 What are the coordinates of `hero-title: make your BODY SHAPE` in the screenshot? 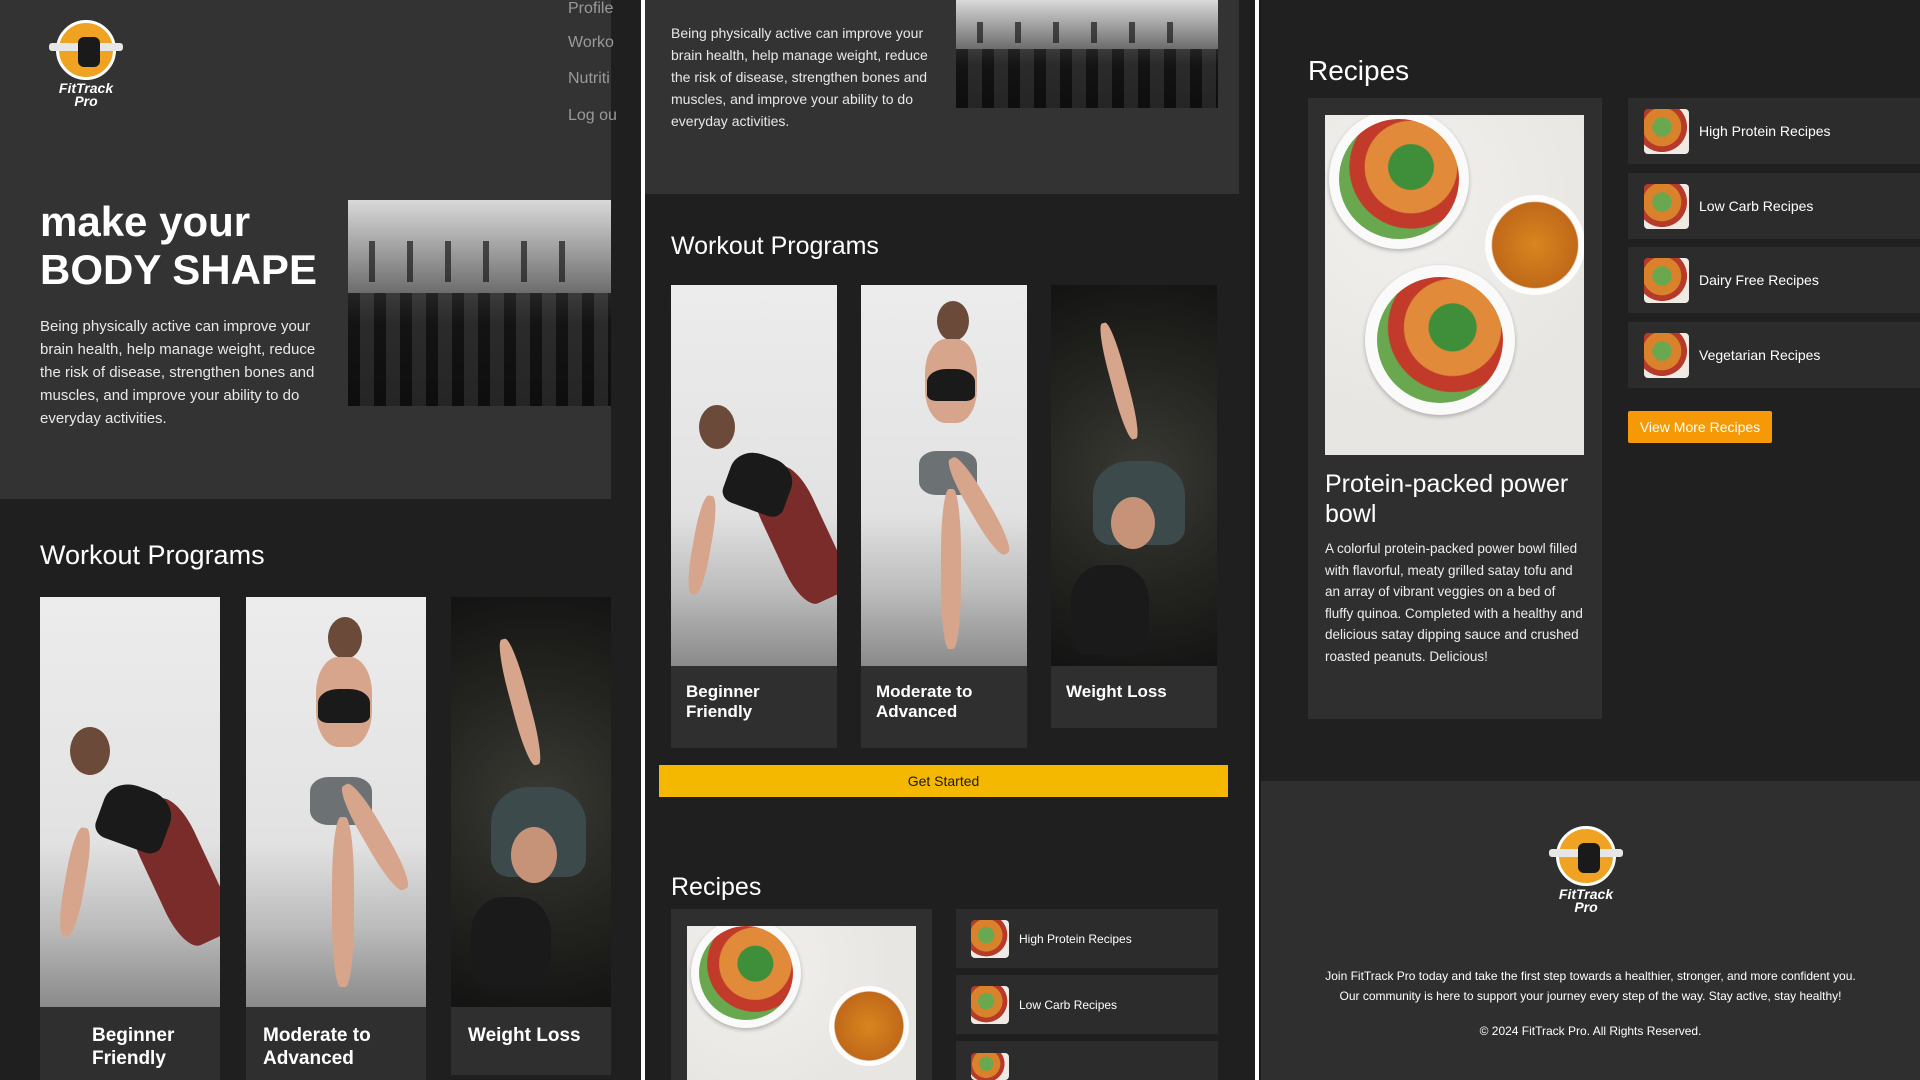 It's located at (178, 245).